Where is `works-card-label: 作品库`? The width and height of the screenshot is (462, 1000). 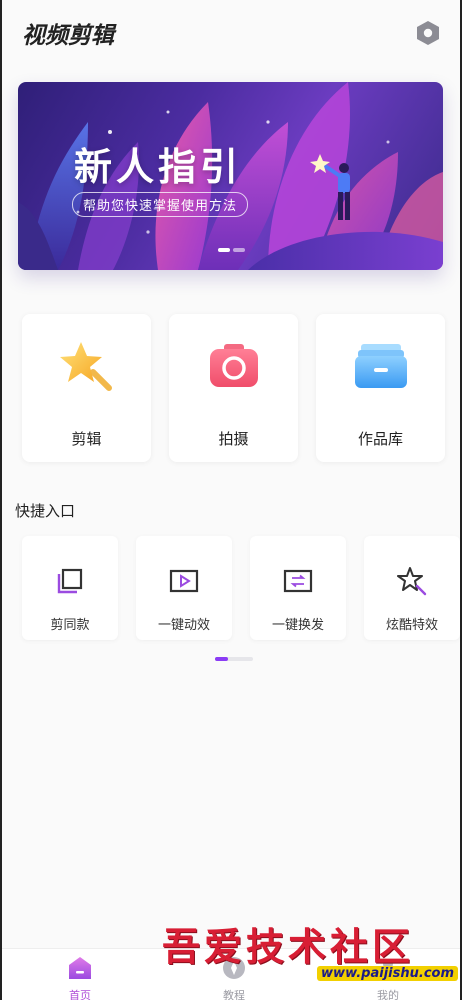
works-card-label: 作品库 is located at coordinates (380, 439).